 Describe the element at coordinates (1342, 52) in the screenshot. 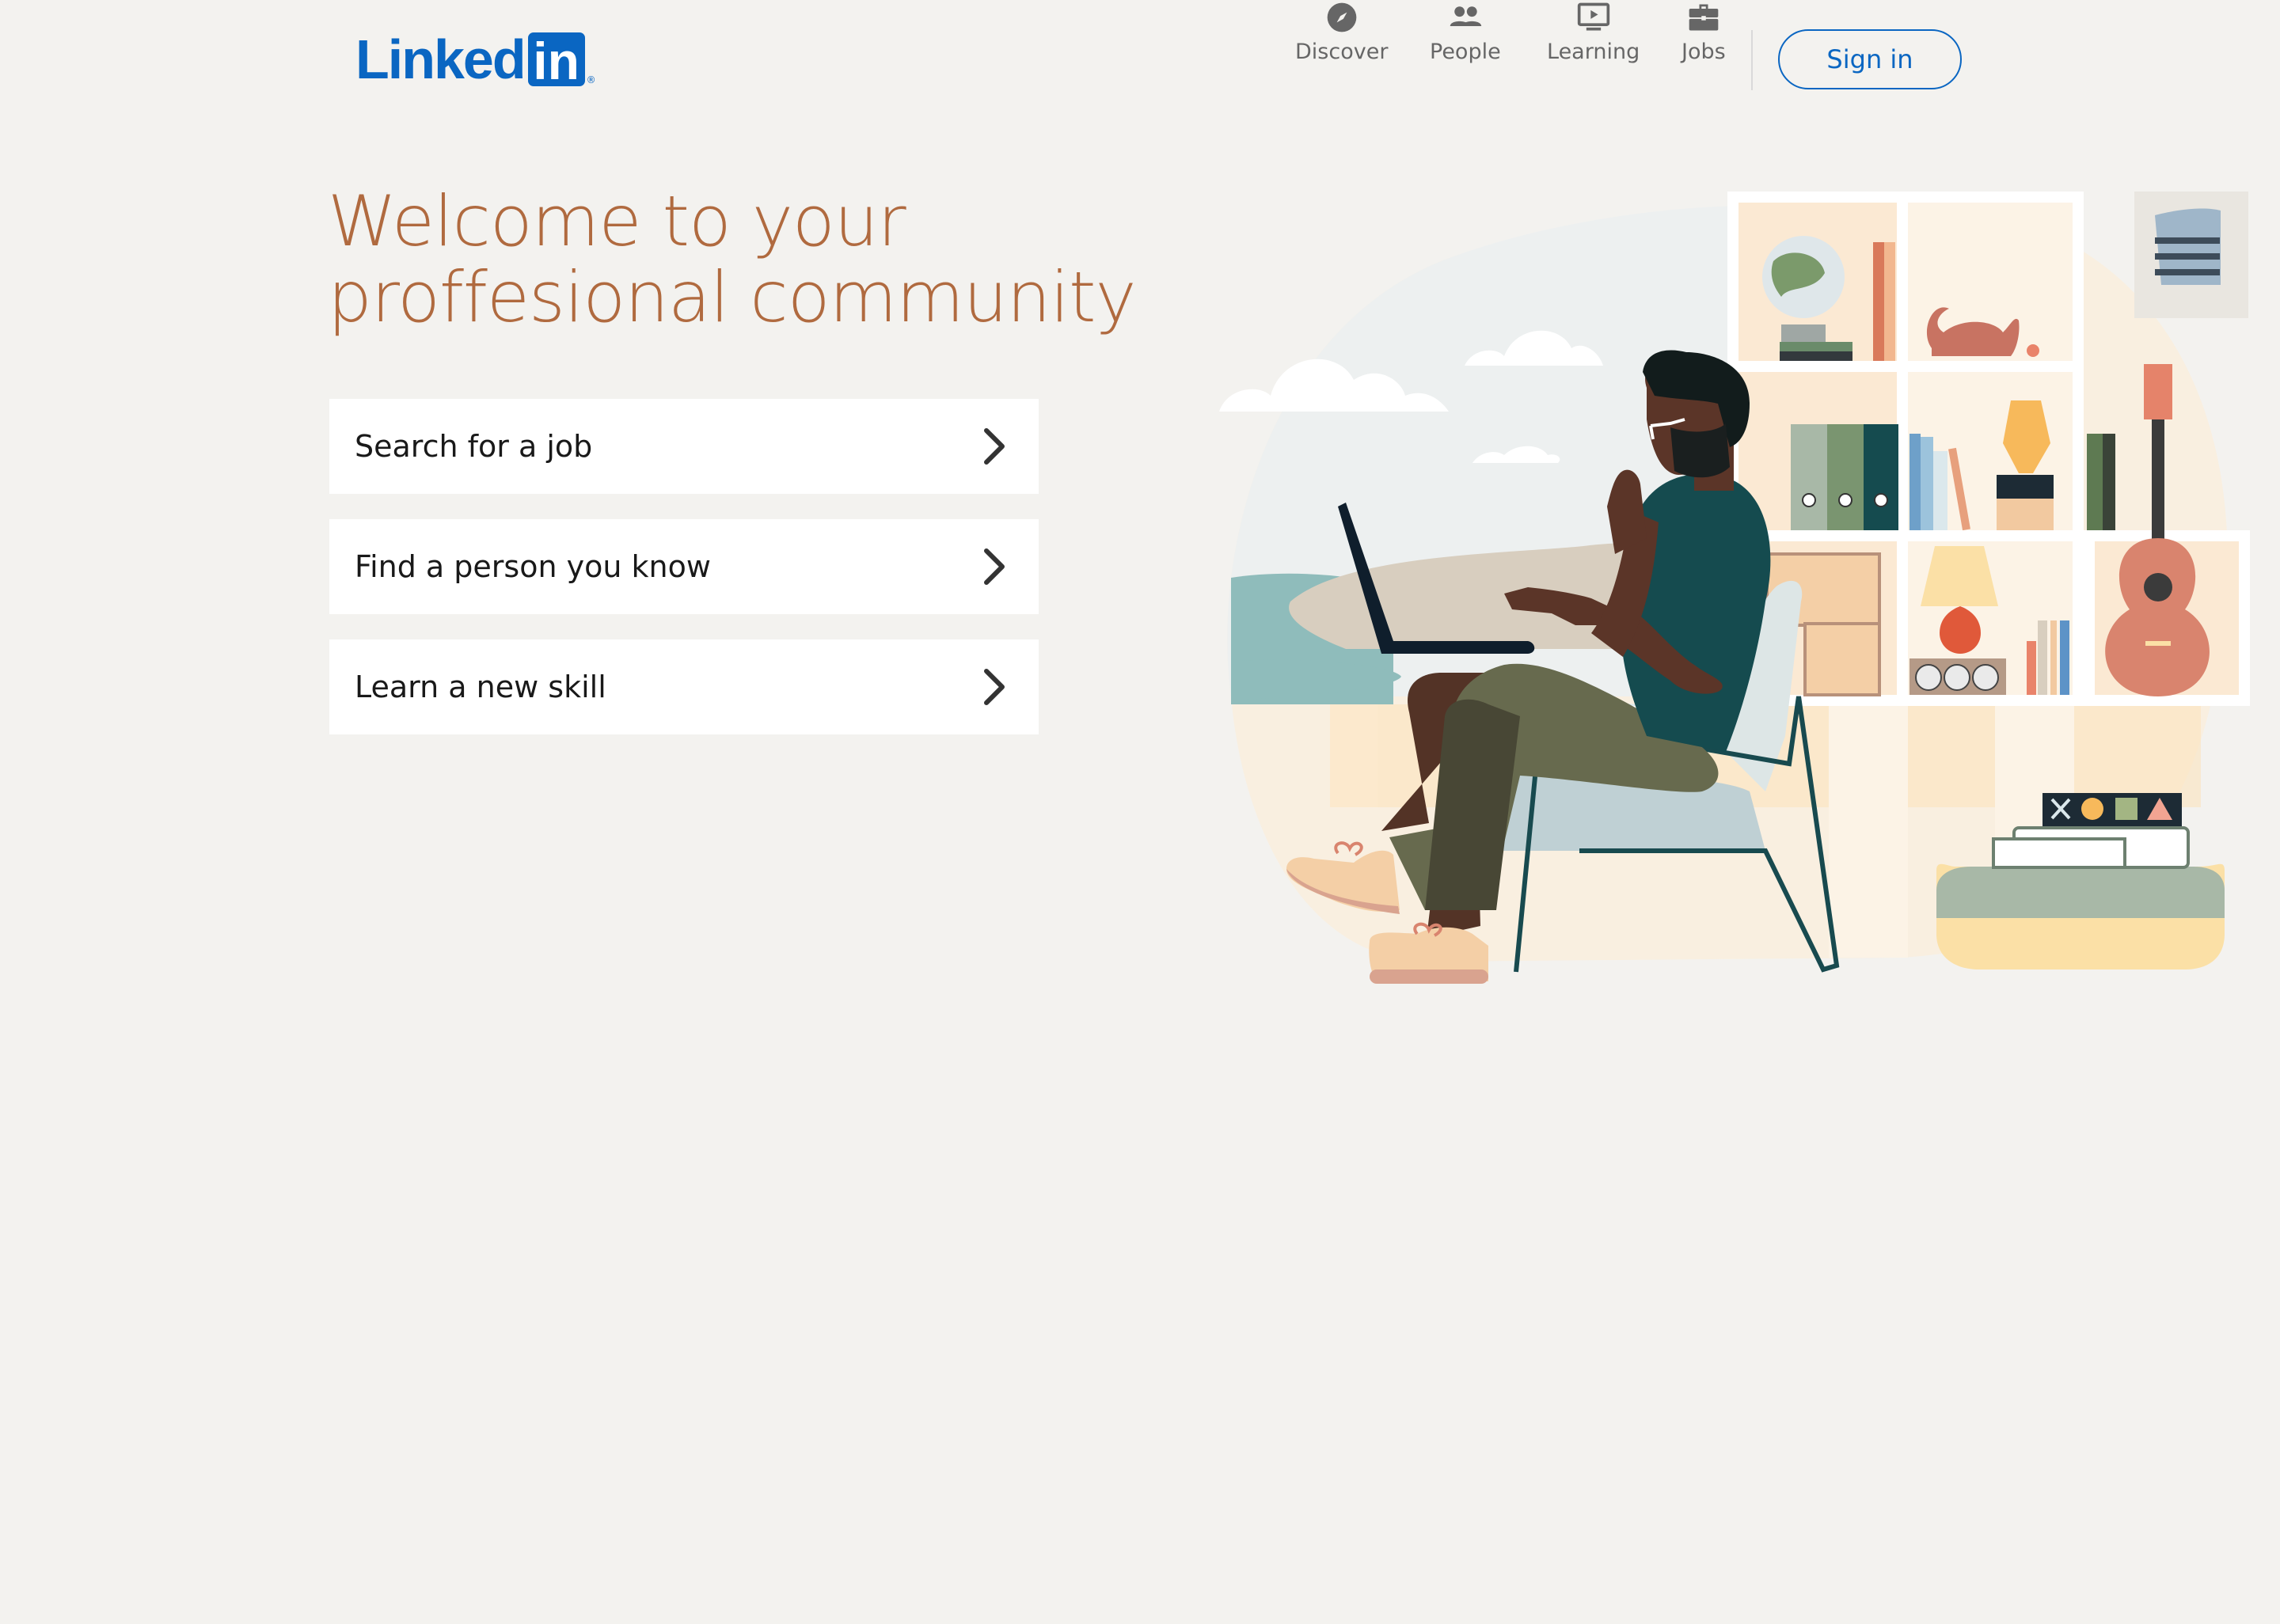

I see `nav-label-discover: Discover` at that location.